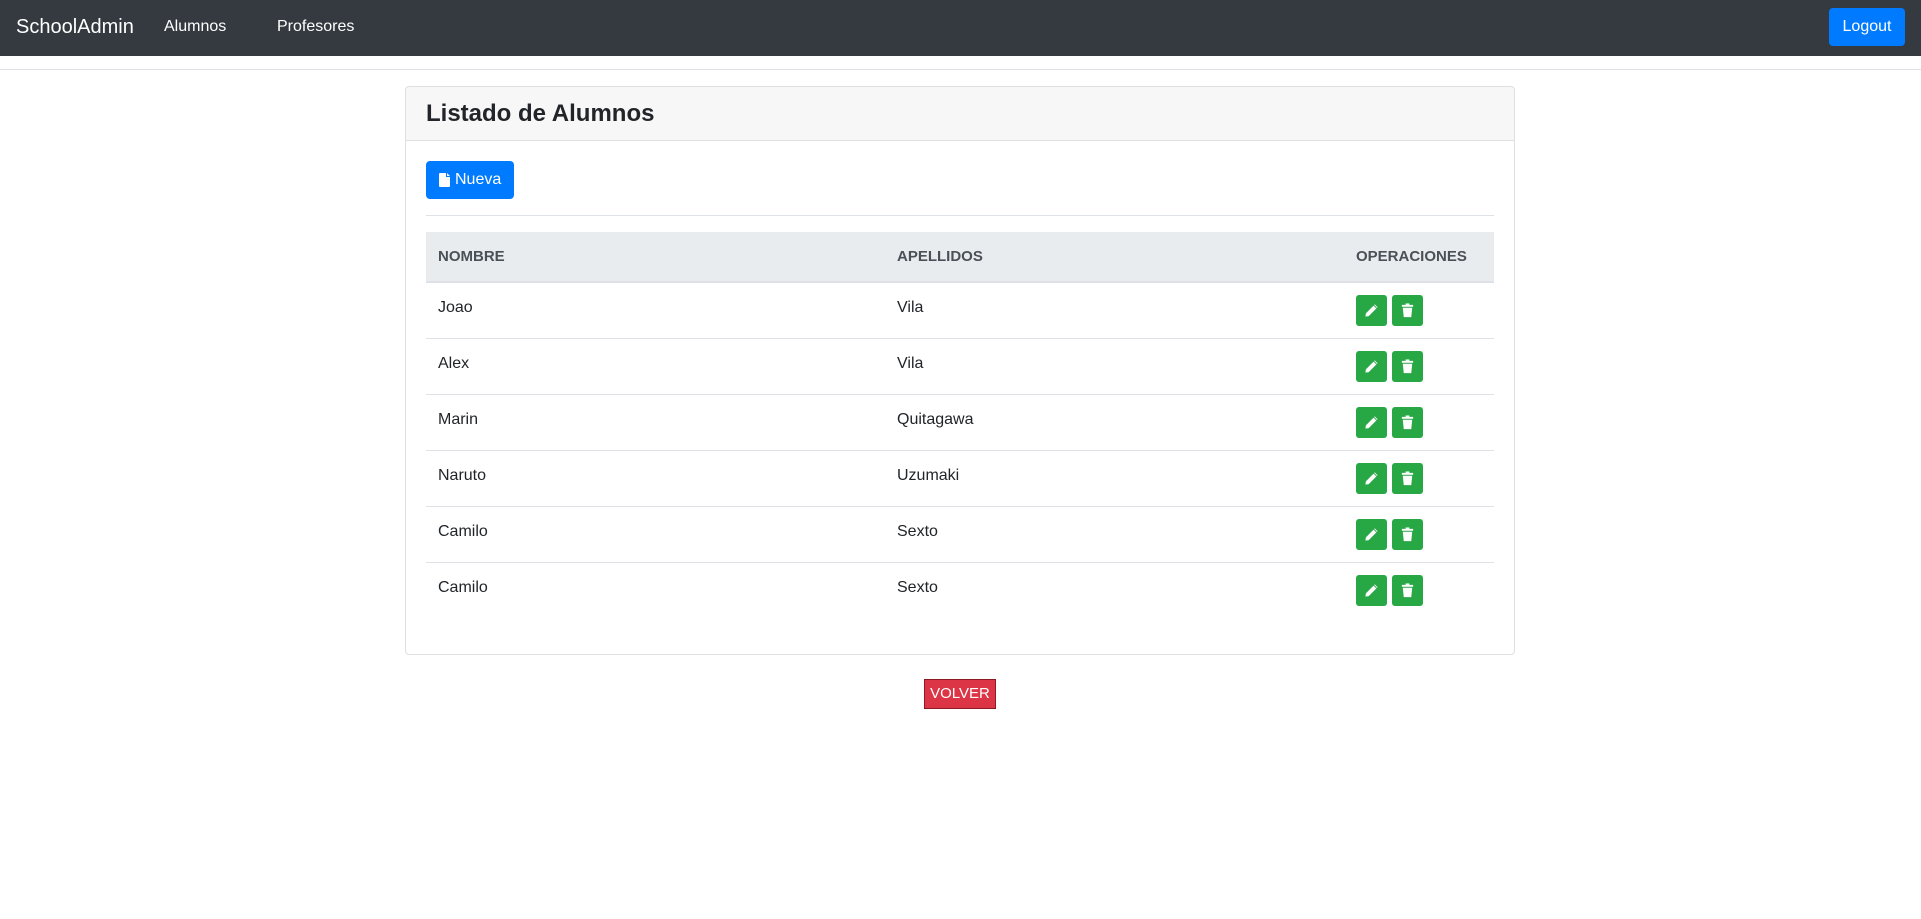 This screenshot has height=919, width=1921. What do you see at coordinates (960, 215) in the screenshot?
I see `divider` at bounding box center [960, 215].